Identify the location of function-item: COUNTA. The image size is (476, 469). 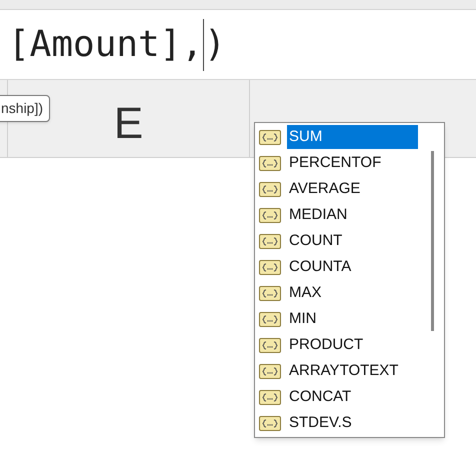
(338, 267).